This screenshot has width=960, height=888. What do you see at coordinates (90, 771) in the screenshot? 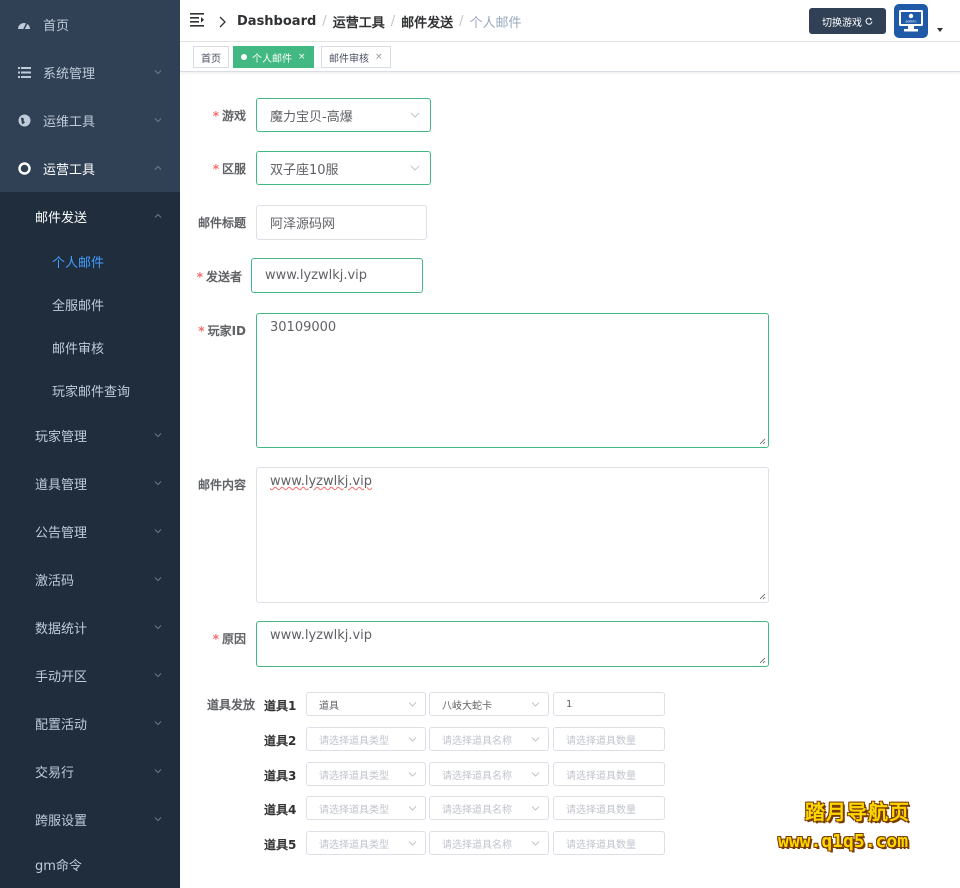
I see `sidebar-item-trade: 交易行` at bounding box center [90, 771].